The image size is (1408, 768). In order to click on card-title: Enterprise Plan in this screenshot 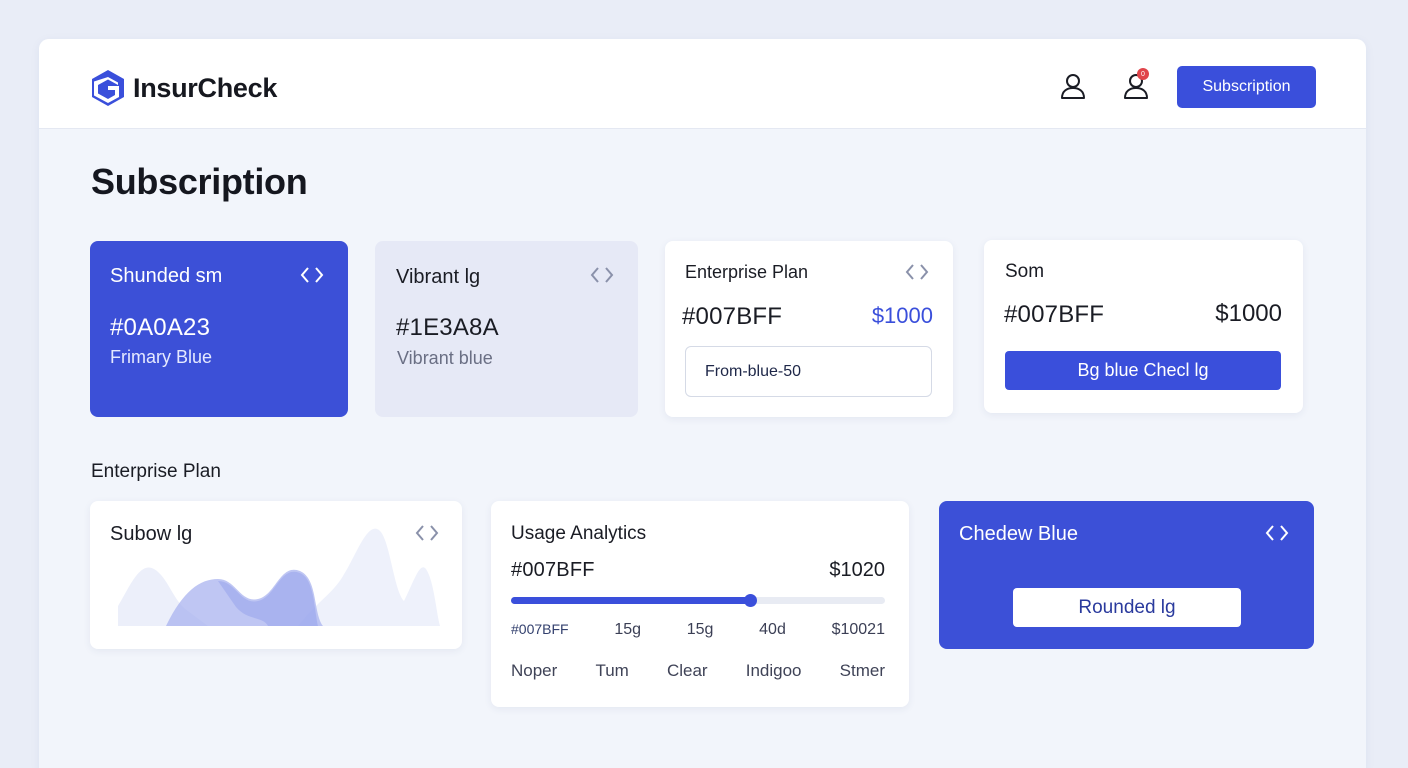, I will do `click(747, 272)`.